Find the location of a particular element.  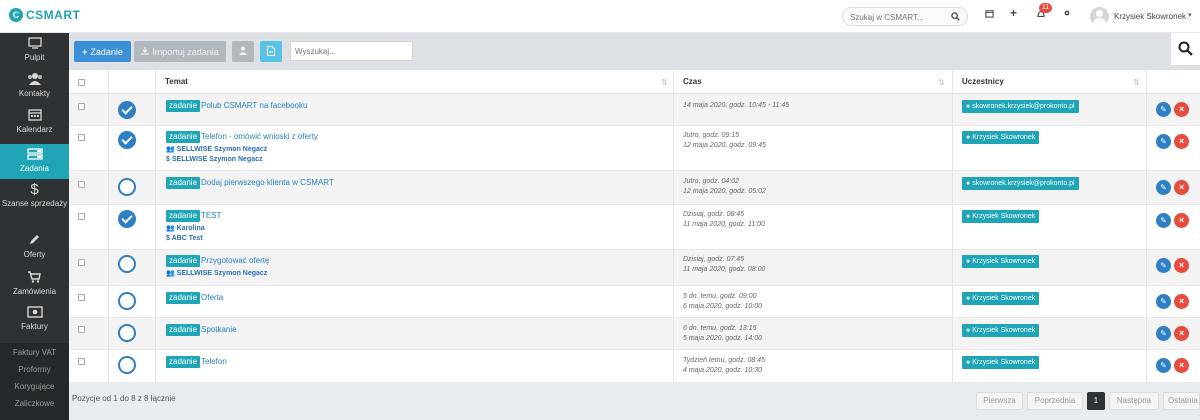

add-task-button: + Zadanie is located at coordinates (102, 51).